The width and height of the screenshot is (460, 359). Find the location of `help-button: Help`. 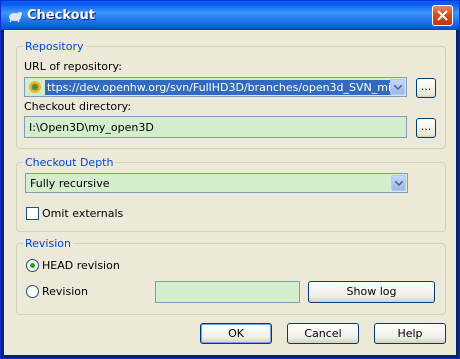

help-button: Help is located at coordinates (410, 333).